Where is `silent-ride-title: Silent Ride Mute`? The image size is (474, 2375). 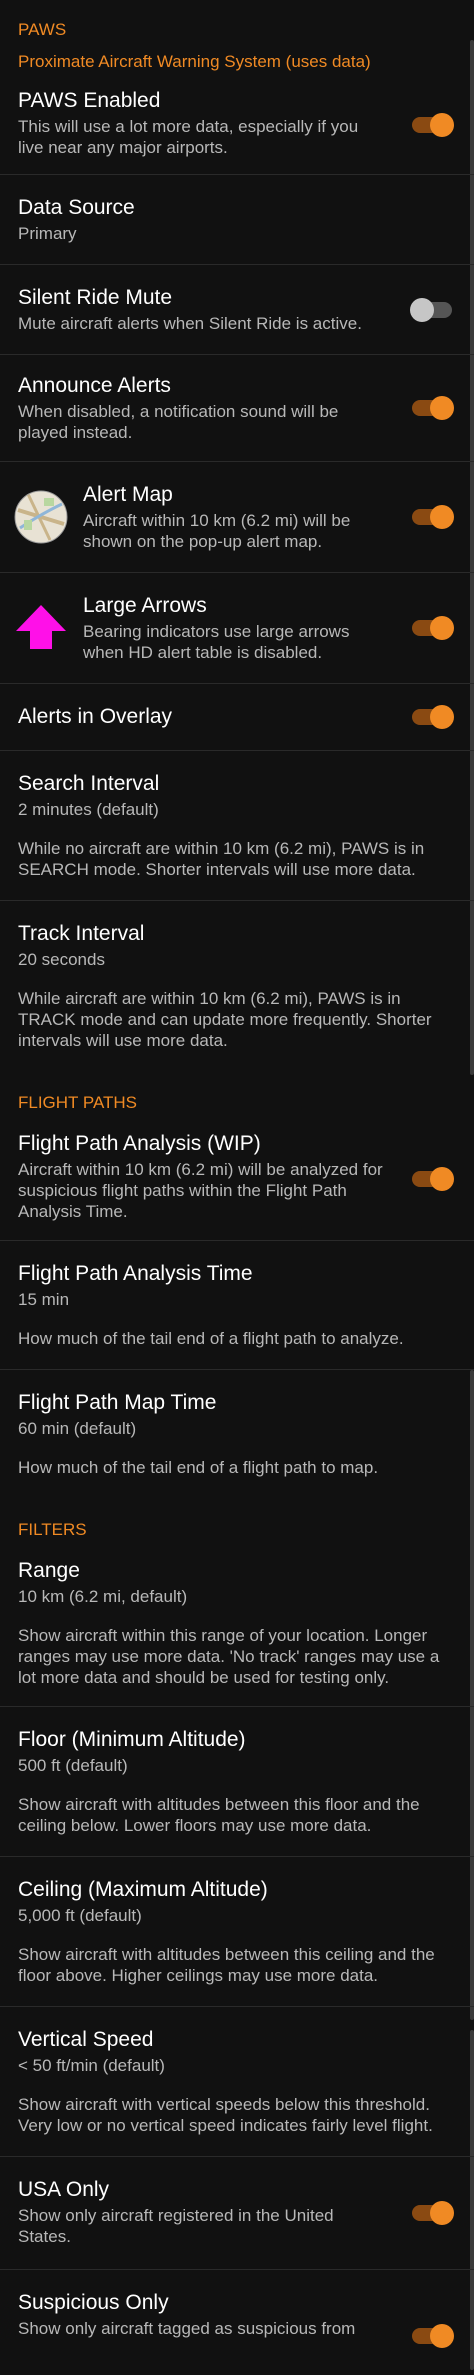 silent-ride-title: Silent Ride Mute is located at coordinates (95, 297).